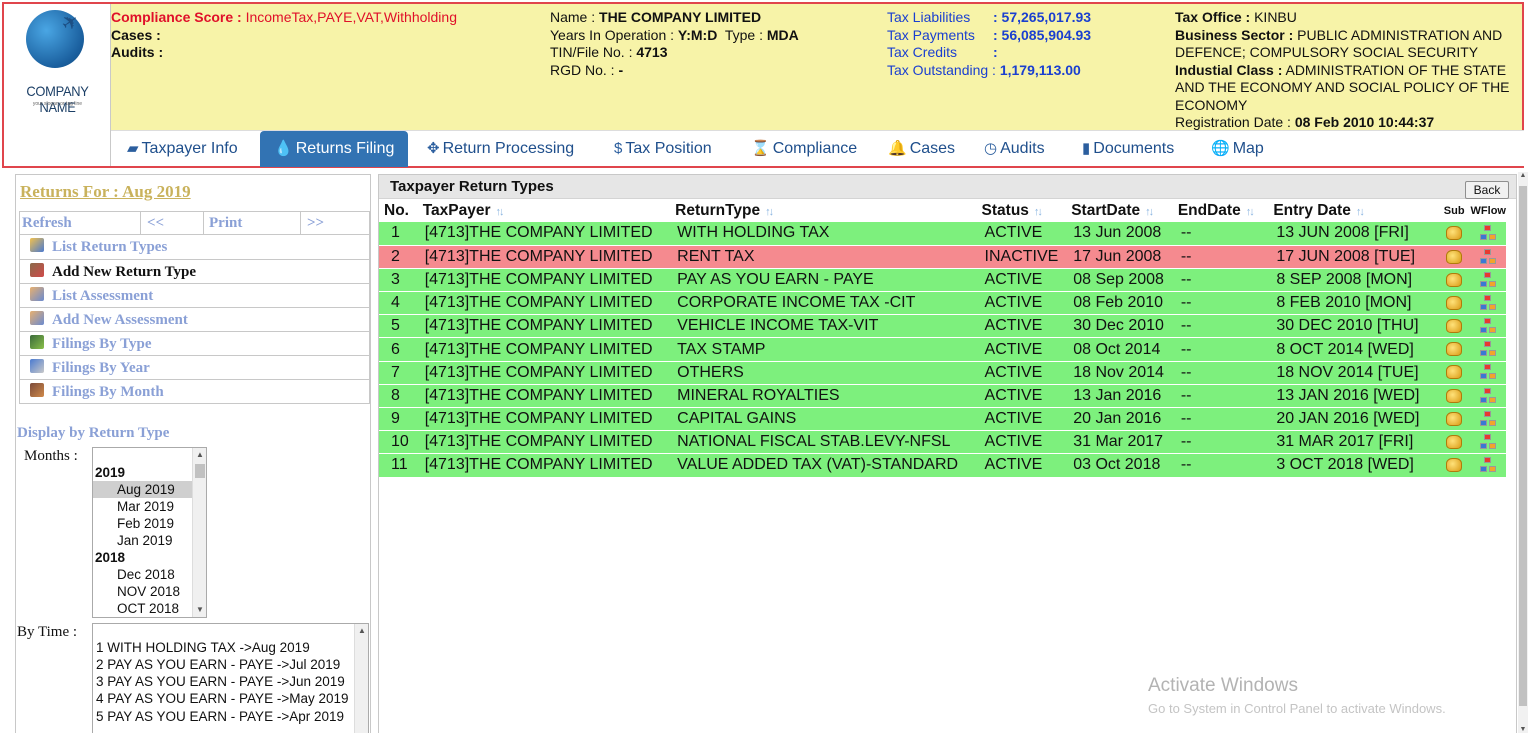  Describe the element at coordinates (220, 716) in the screenshot. I see `by-time-item: 5 PAY AS YOU EARN - PAYE ->Apr 2019` at that location.